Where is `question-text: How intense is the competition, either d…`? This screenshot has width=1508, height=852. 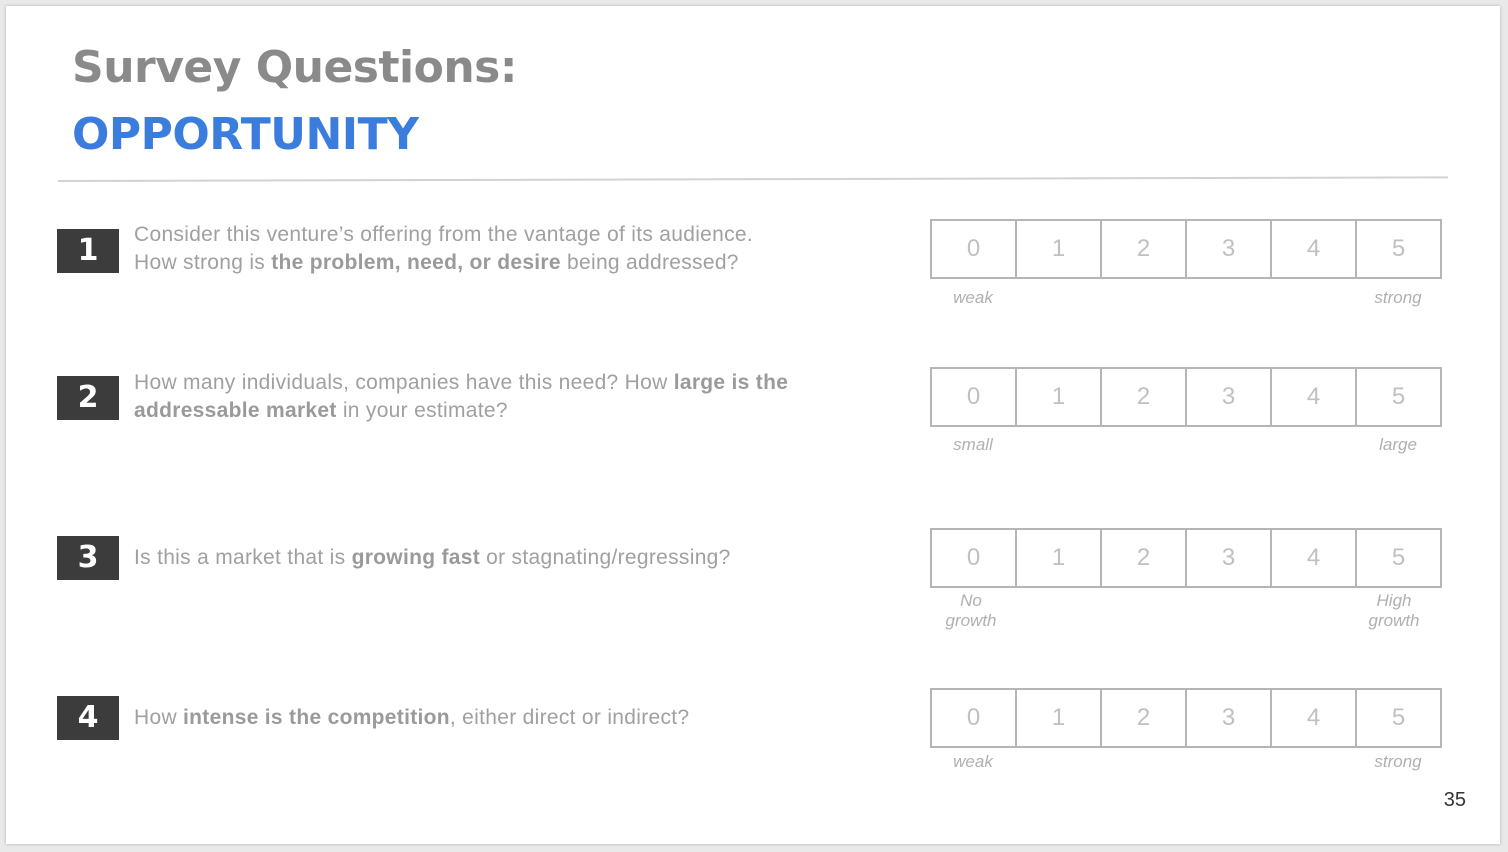
question-text: How intense is the competition, either d… is located at coordinates (504, 718).